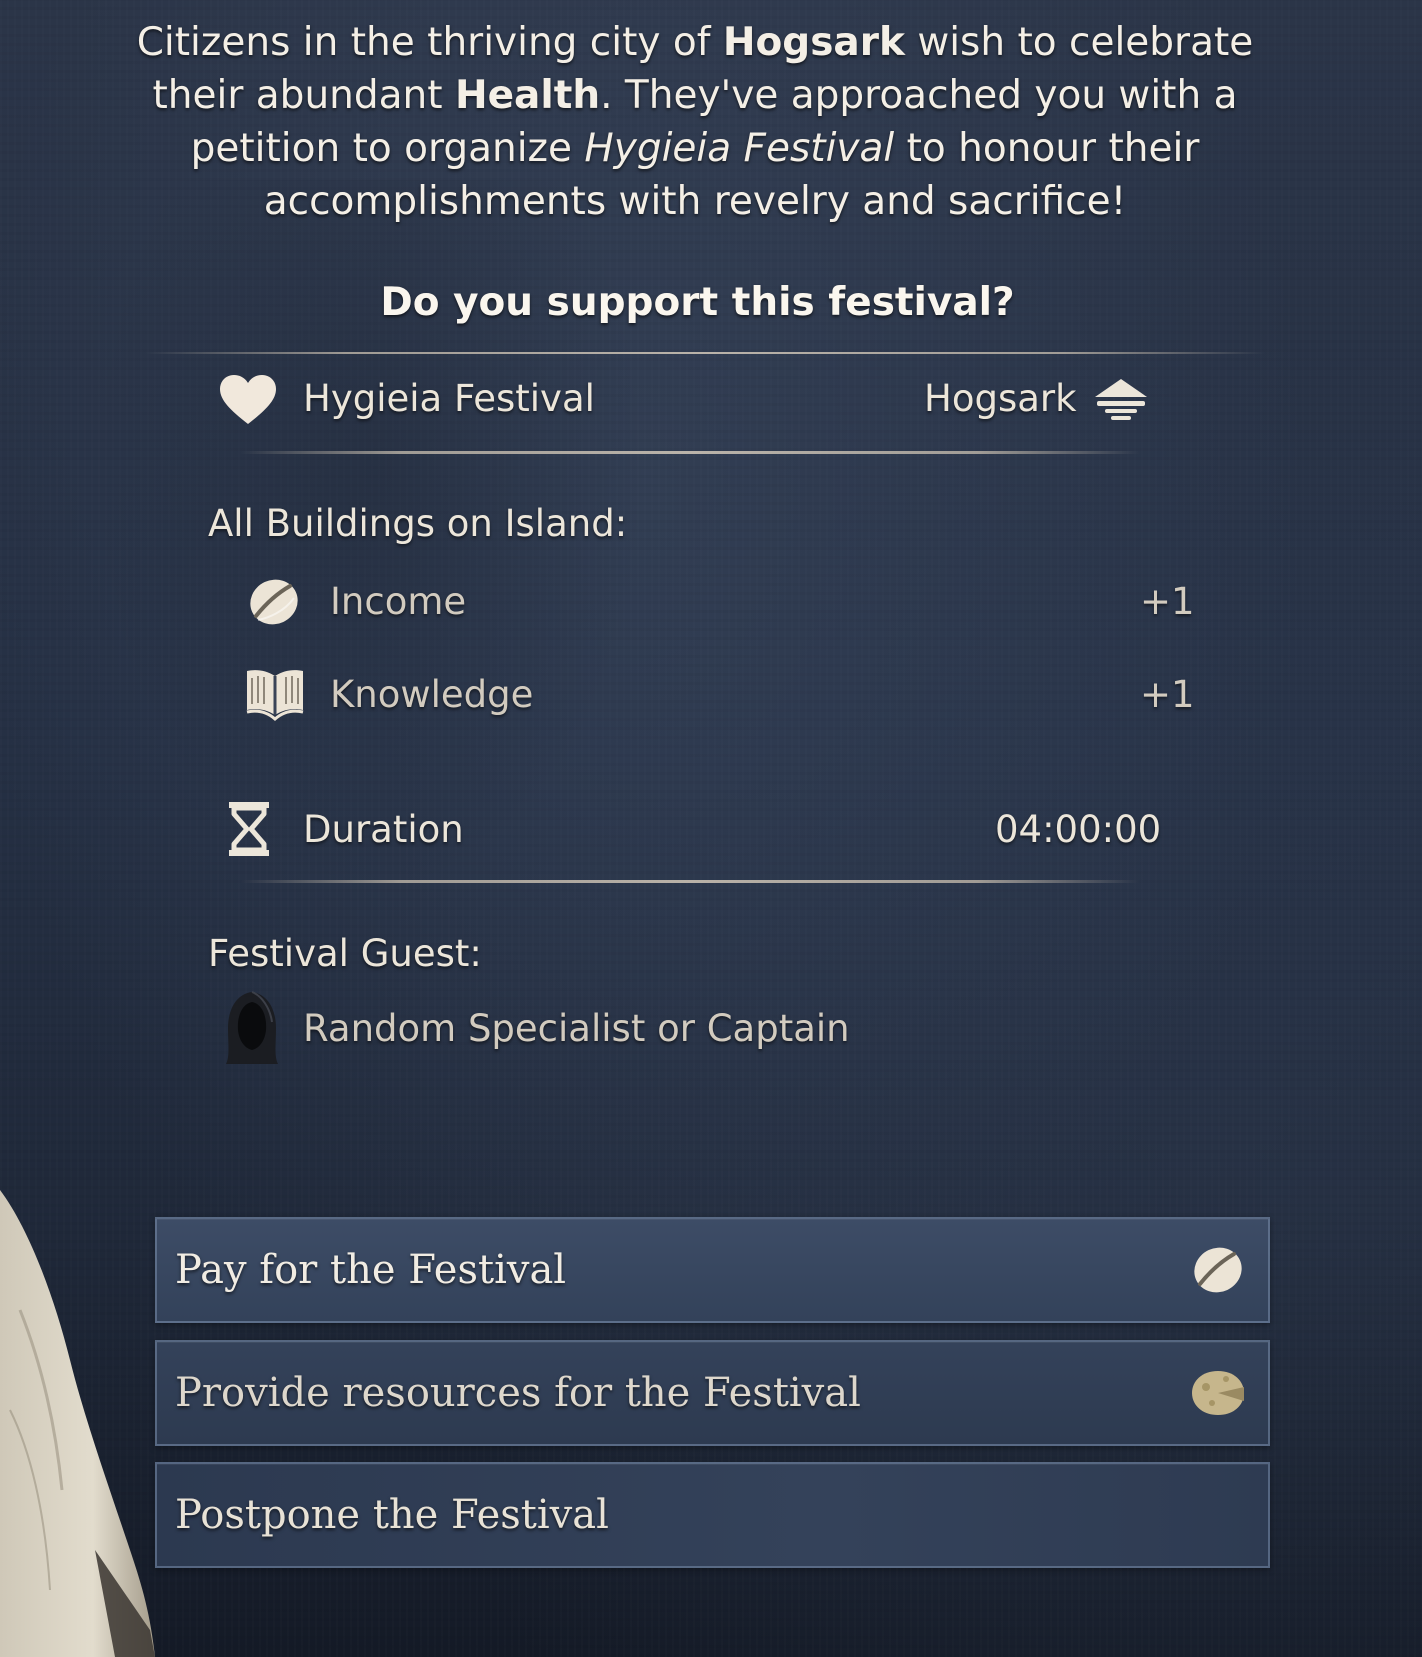 The width and height of the screenshot is (1422, 1657). What do you see at coordinates (371, 1270) in the screenshot?
I see `choice-label: Pay for the Festival` at bounding box center [371, 1270].